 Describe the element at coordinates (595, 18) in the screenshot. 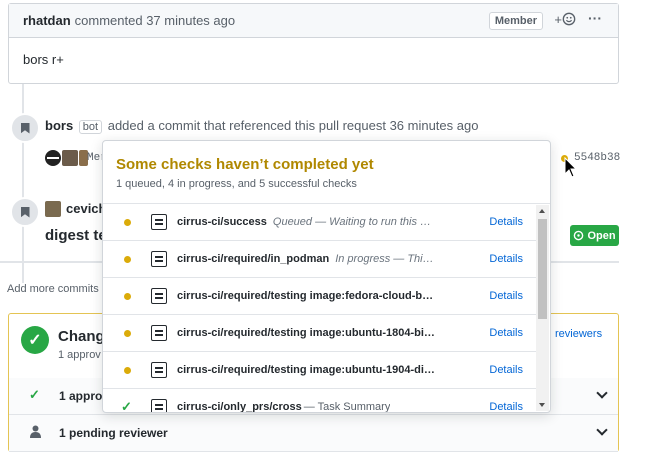

I see `more-options-icon: ···` at that location.